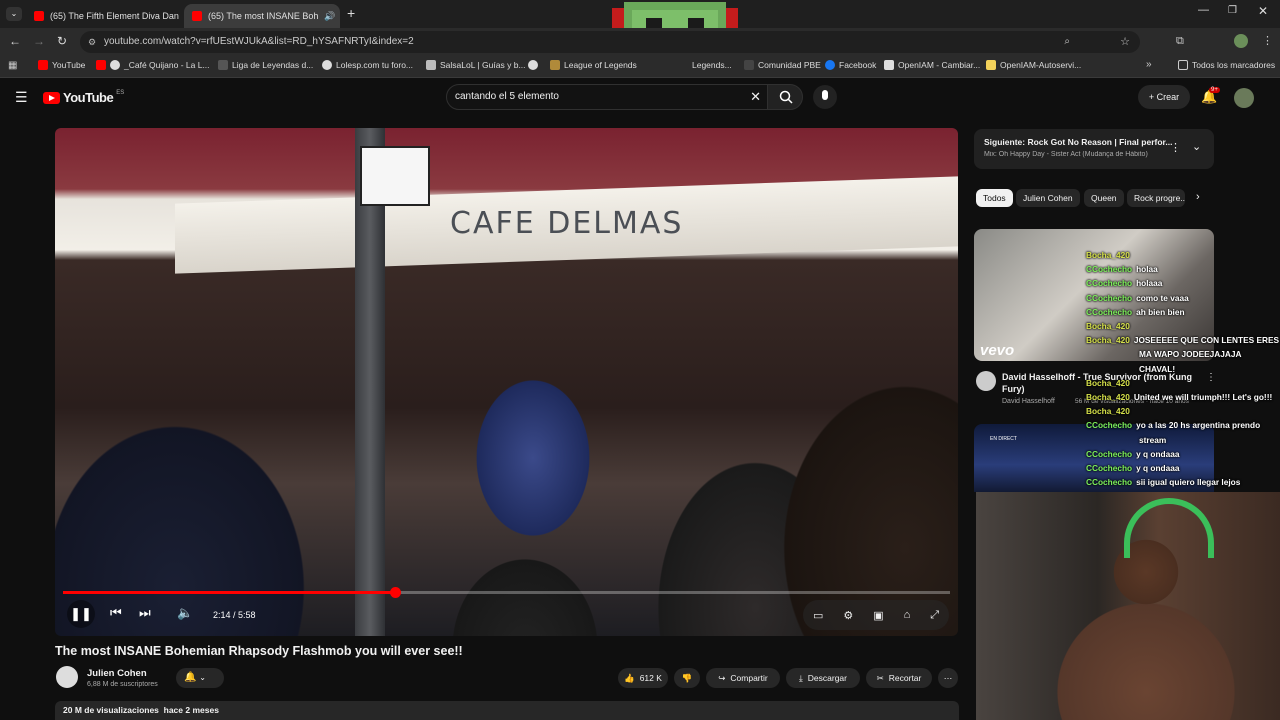 This screenshot has height=720, width=1280. I want to click on pause-button: ❚❚, so click(81, 614).